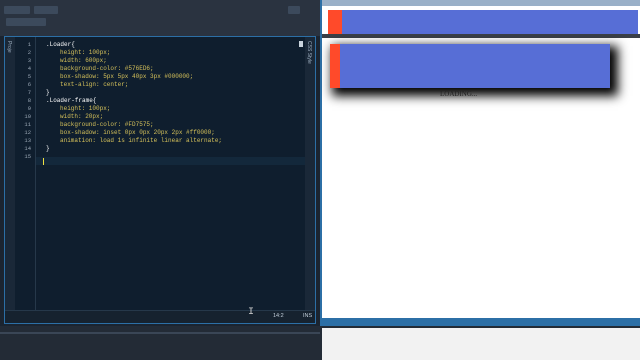 The width and height of the screenshot is (640, 360). What do you see at coordinates (81, 117) in the screenshot?
I see `code-line: width: 20px;` at bounding box center [81, 117].